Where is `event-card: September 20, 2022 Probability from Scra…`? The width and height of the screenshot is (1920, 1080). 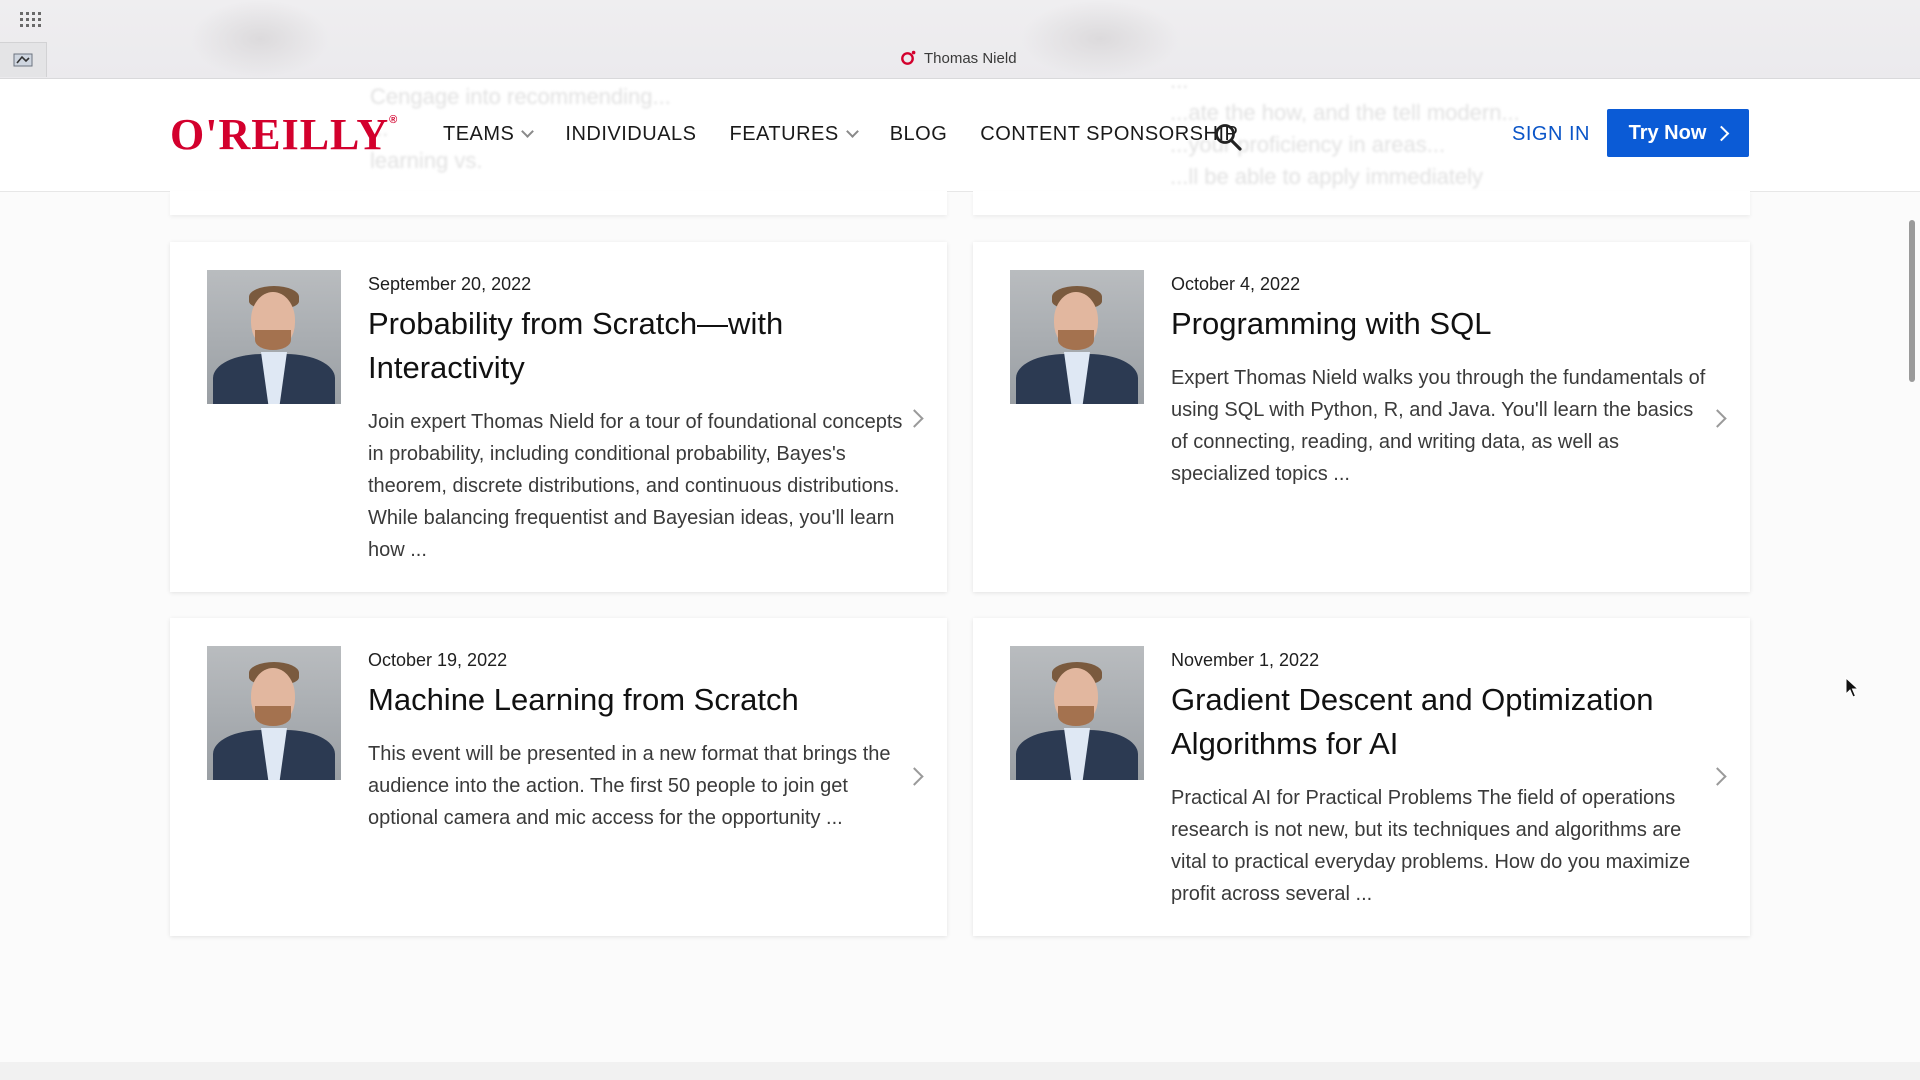 event-card: September 20, 2022 Probability from Scra… is located at coordinates (558, 417).